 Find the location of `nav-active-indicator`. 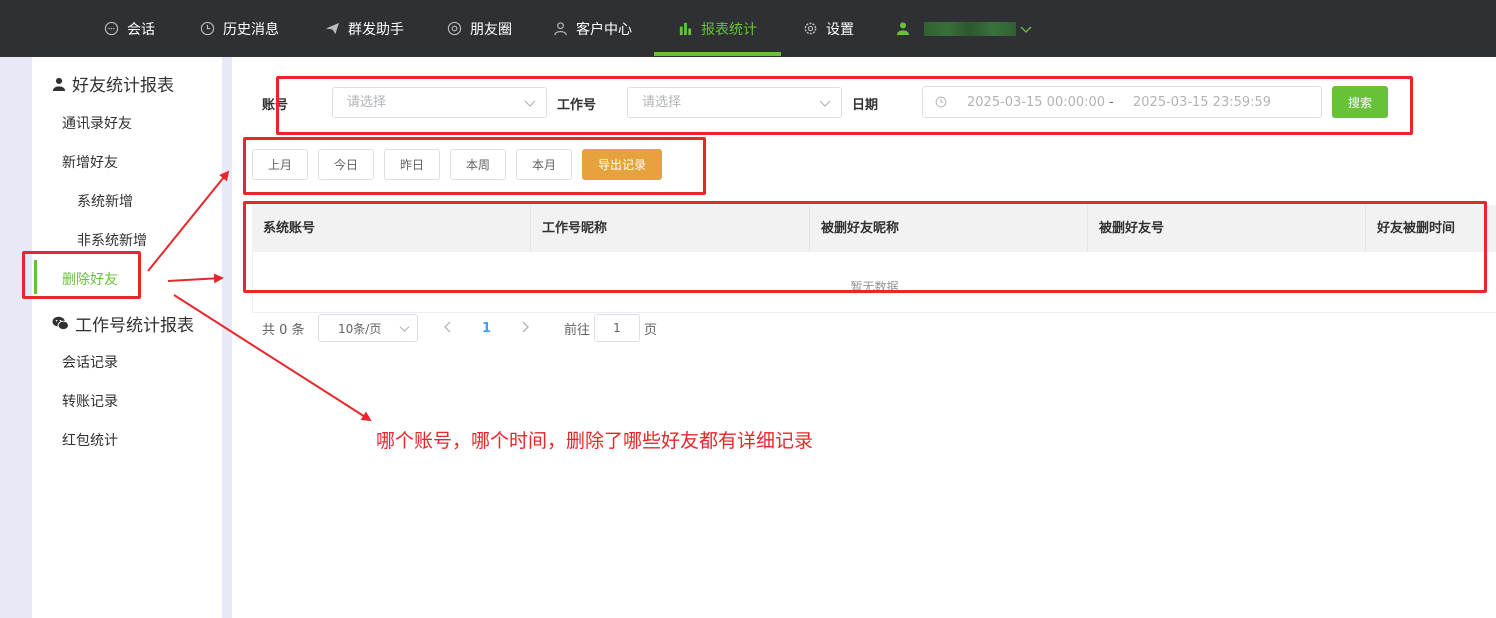

nav-active-indicator is located at coordinates (717, 54).